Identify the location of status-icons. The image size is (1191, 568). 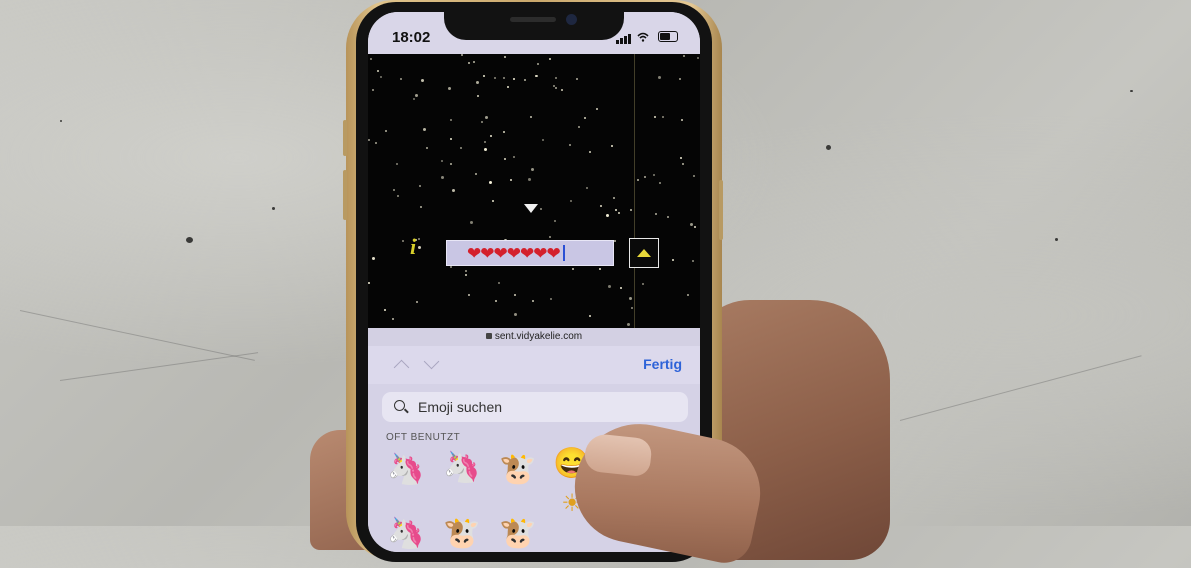
(646, 36).